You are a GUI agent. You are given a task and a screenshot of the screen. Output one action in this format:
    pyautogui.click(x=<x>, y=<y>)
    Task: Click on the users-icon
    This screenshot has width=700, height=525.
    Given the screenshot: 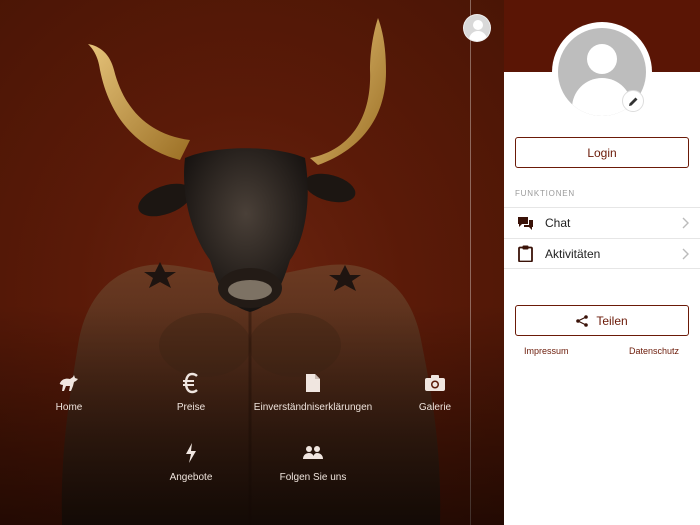 What is the action you would take?
    pyautogui.click(x=313, y=453)
    